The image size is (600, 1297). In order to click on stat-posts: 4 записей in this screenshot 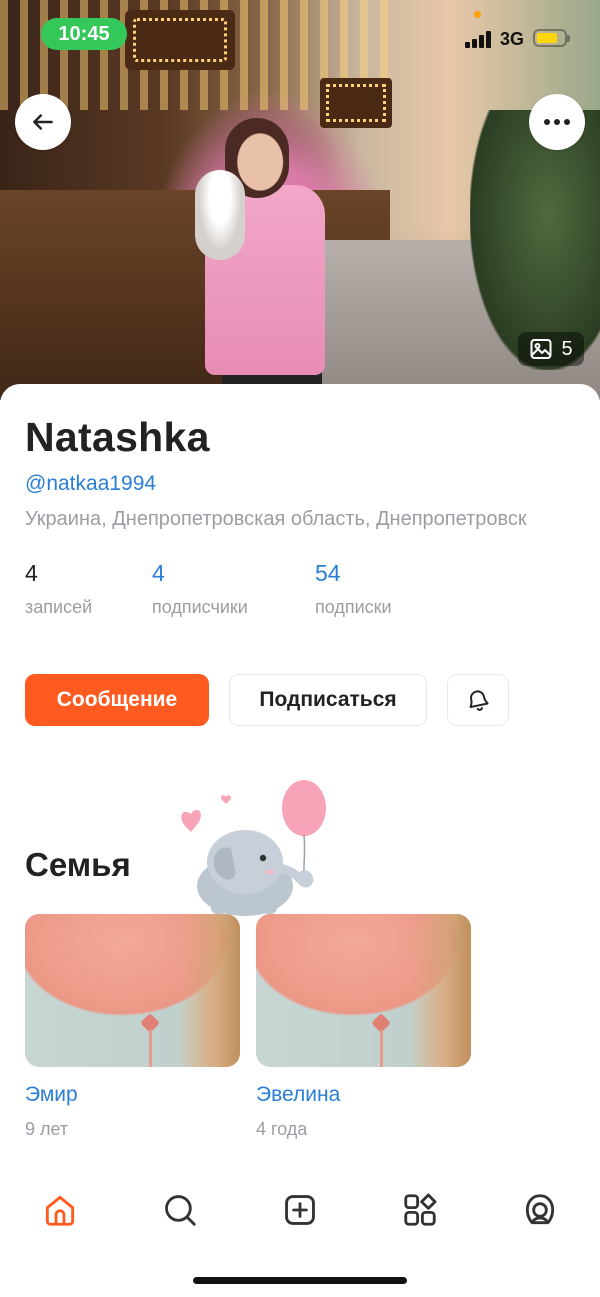, I will do `click(58, 589)`.